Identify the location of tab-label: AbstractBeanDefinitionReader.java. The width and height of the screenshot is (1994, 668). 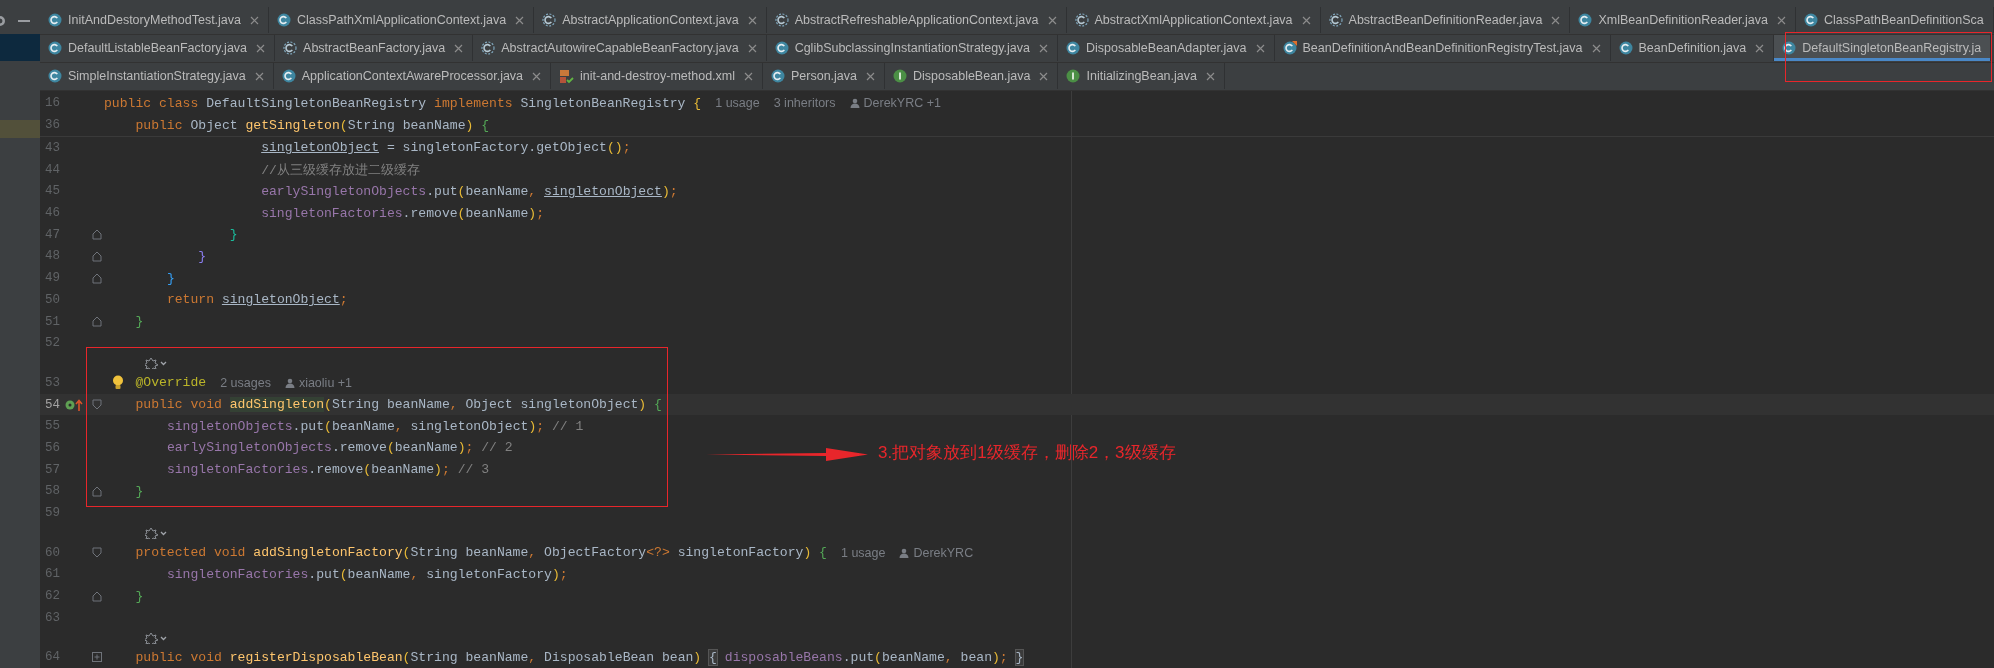
(1445, 20).